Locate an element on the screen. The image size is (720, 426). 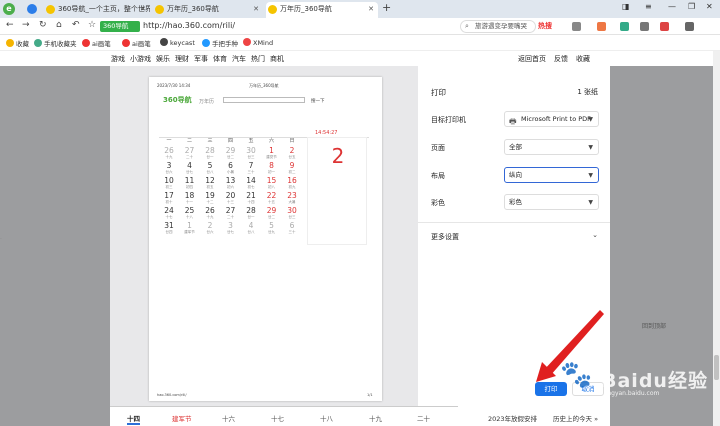
home-link: 返回首页 is located at coordinates (532, 59).